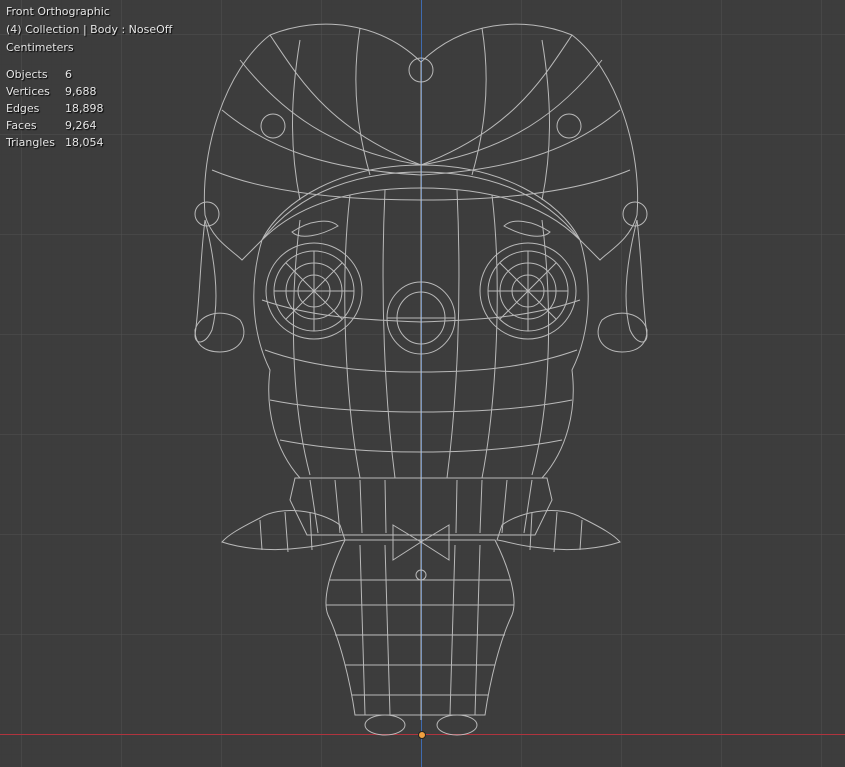 The height and width of the screenshot is (767, 845). I want to click on hat-ball-far-right, so click(635, 214).